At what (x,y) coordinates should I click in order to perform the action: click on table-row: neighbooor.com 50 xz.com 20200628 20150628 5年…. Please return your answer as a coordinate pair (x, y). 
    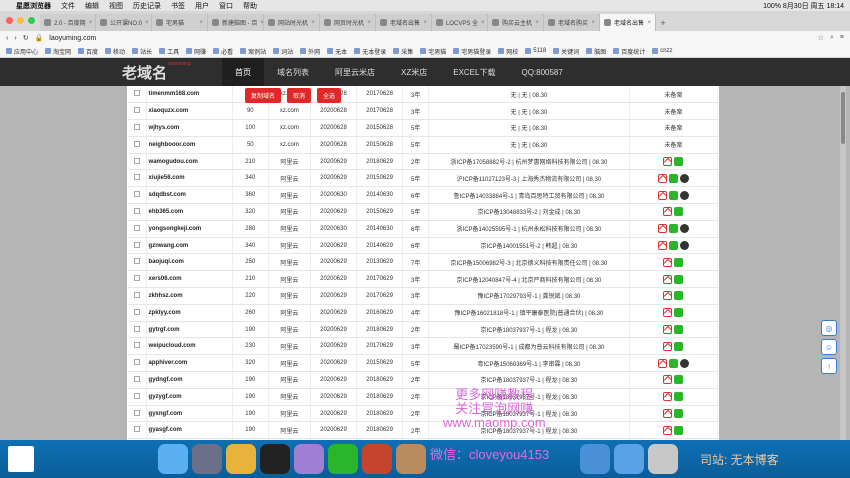
    Looking at the image, I should click on (423, 145).